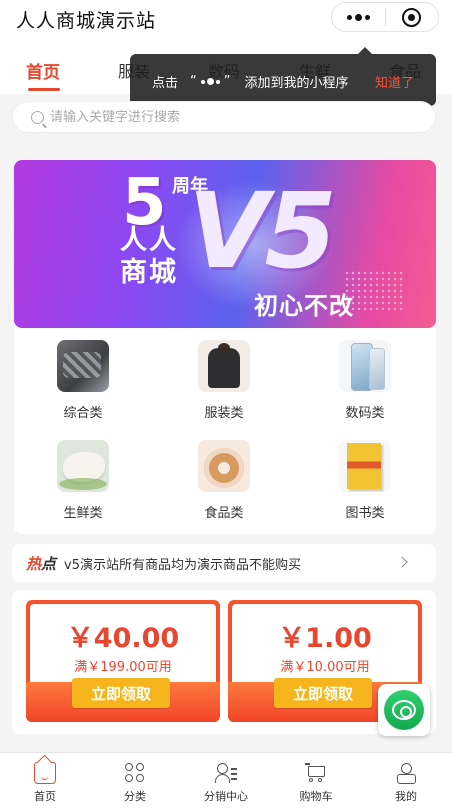  Describe the element at coordinates (193, 81) in the screenshot. I see `tooltip-quote-open: “` at that location.